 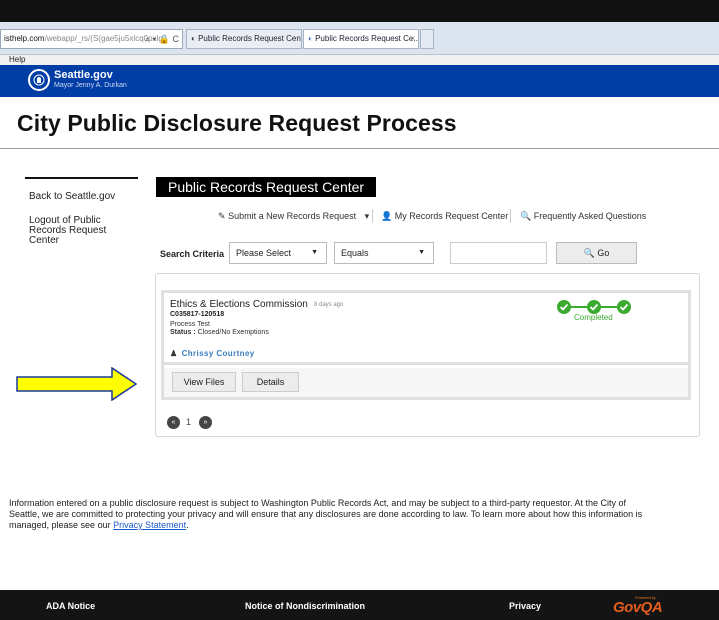 What do you see at coordinates (525, 606) in the screenshot?
I see `footer-privacy-link: Privacy` at bounding box center [525, 606].